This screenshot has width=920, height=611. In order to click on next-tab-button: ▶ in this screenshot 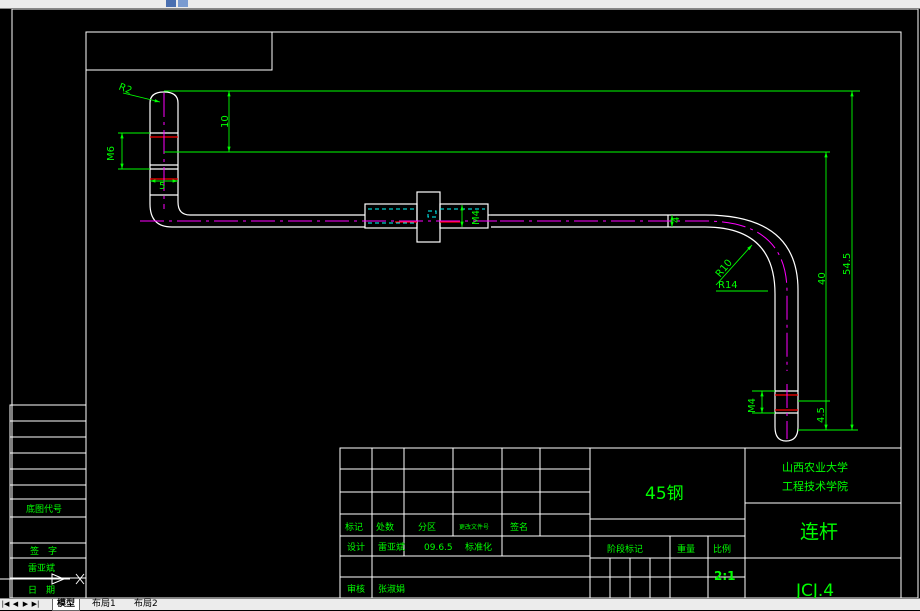, I will do `click(25, 604)`.